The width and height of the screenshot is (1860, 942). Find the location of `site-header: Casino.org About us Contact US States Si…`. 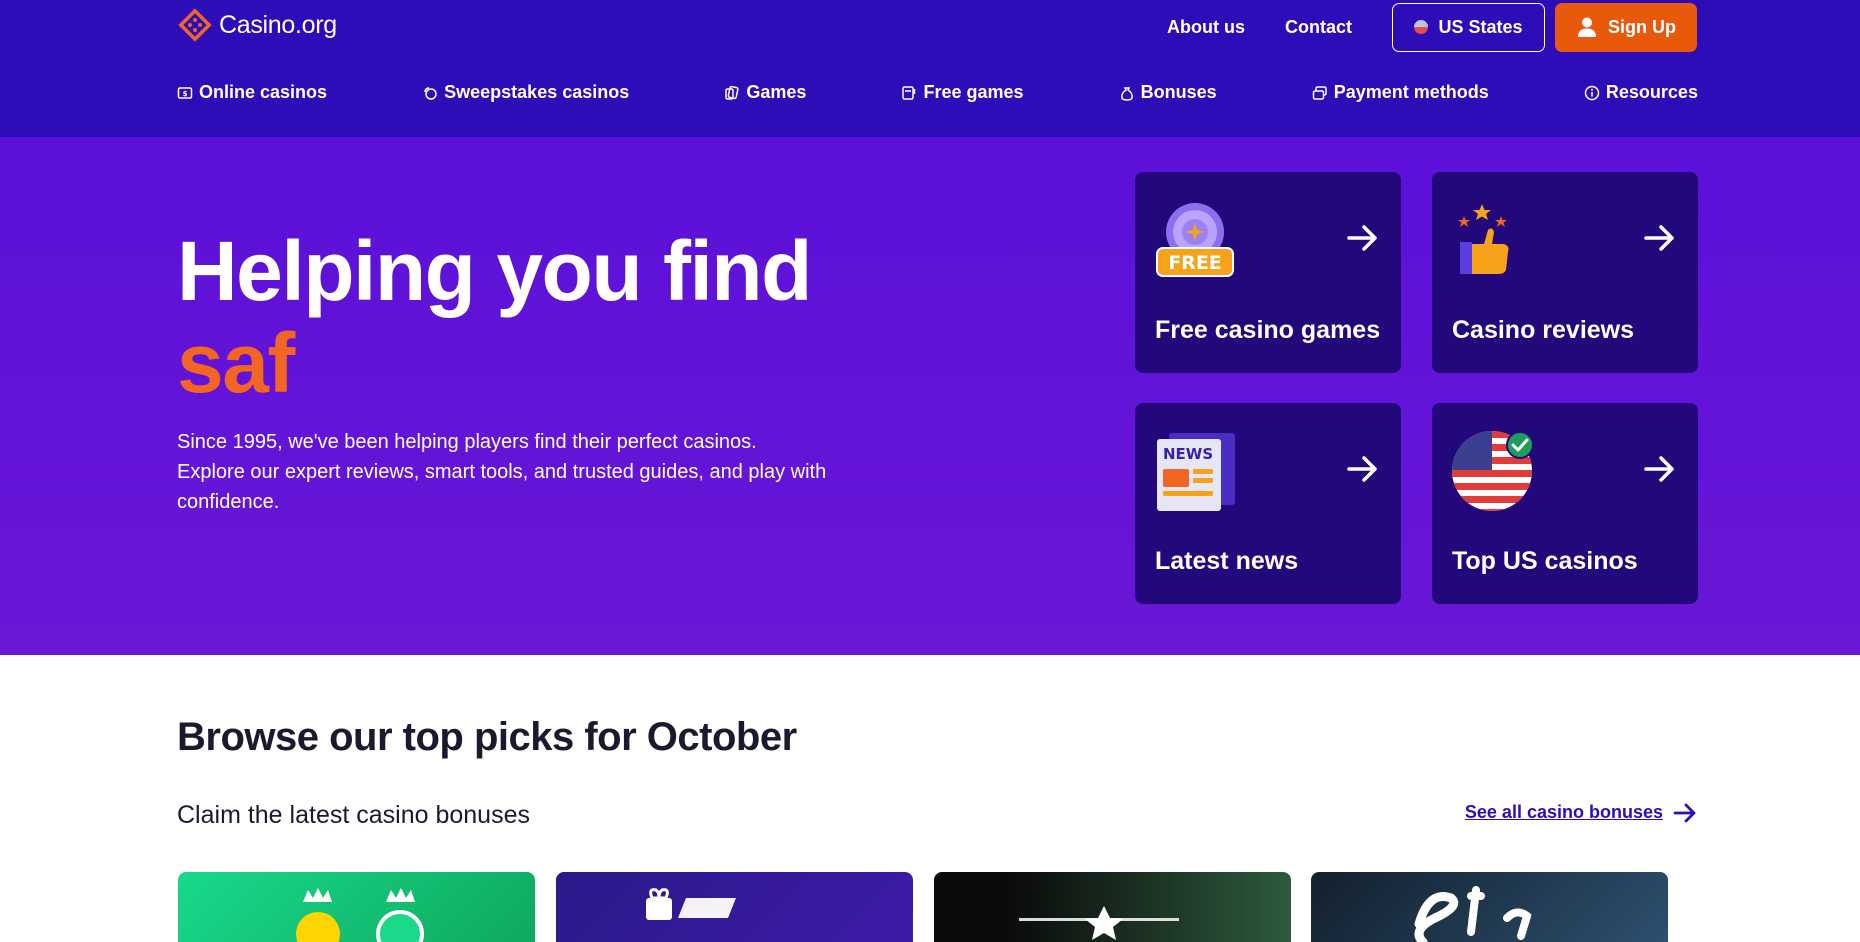

site-header: Casino.org About us Contact US States Si… is located at coordinates (930, 68).